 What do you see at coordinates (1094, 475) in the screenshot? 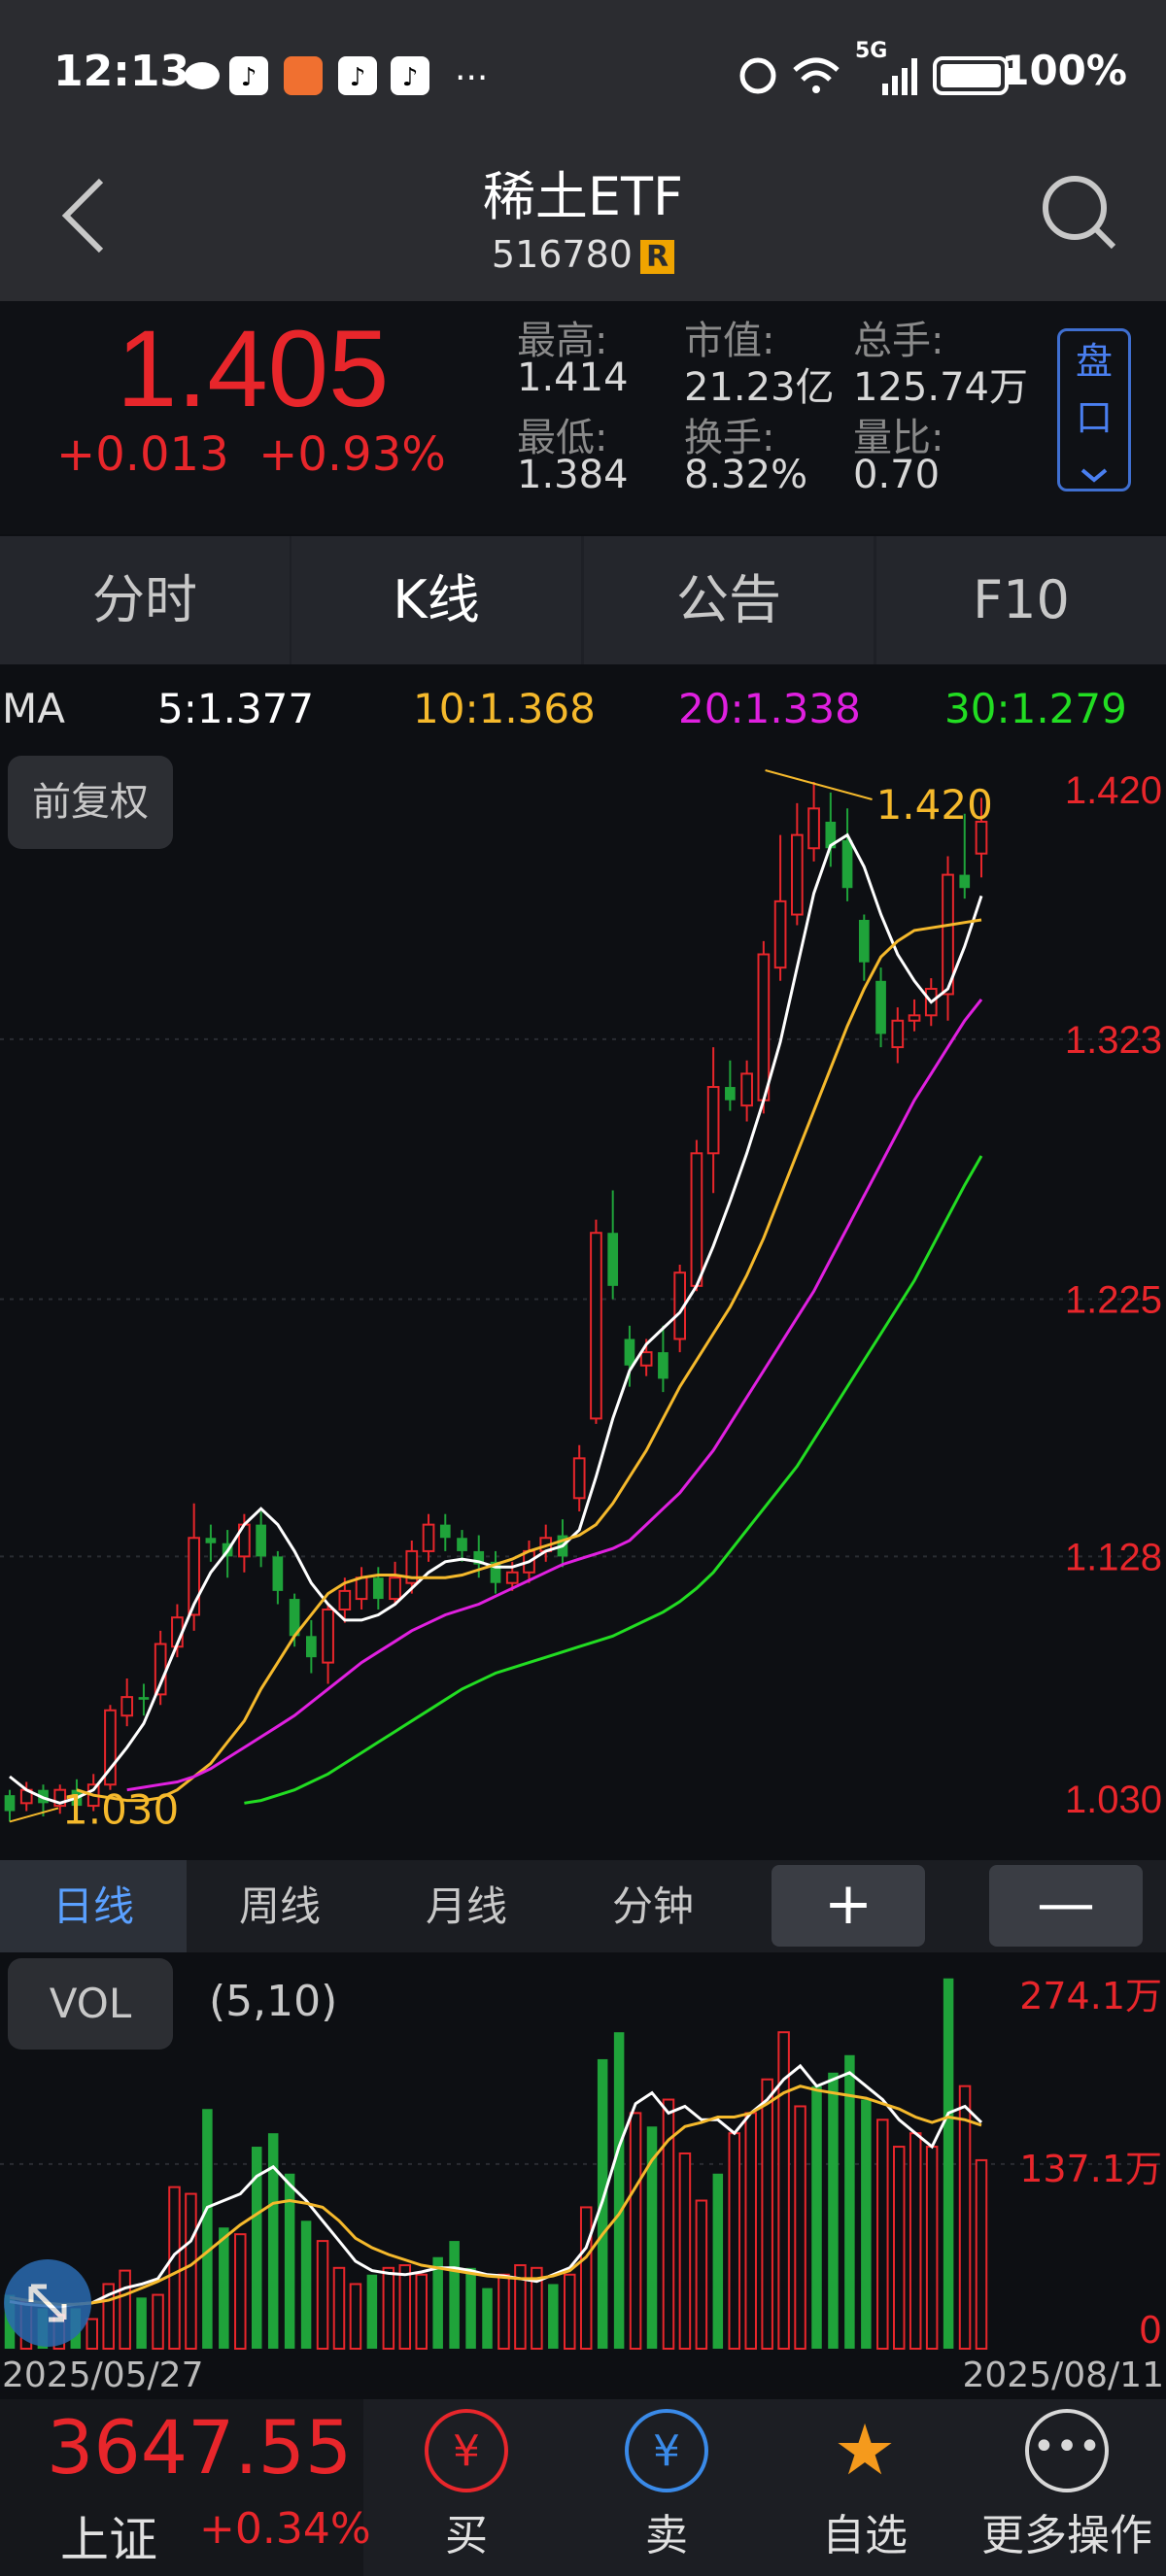
I see `chevron-down-icon` at bounding box center [1094, 475].